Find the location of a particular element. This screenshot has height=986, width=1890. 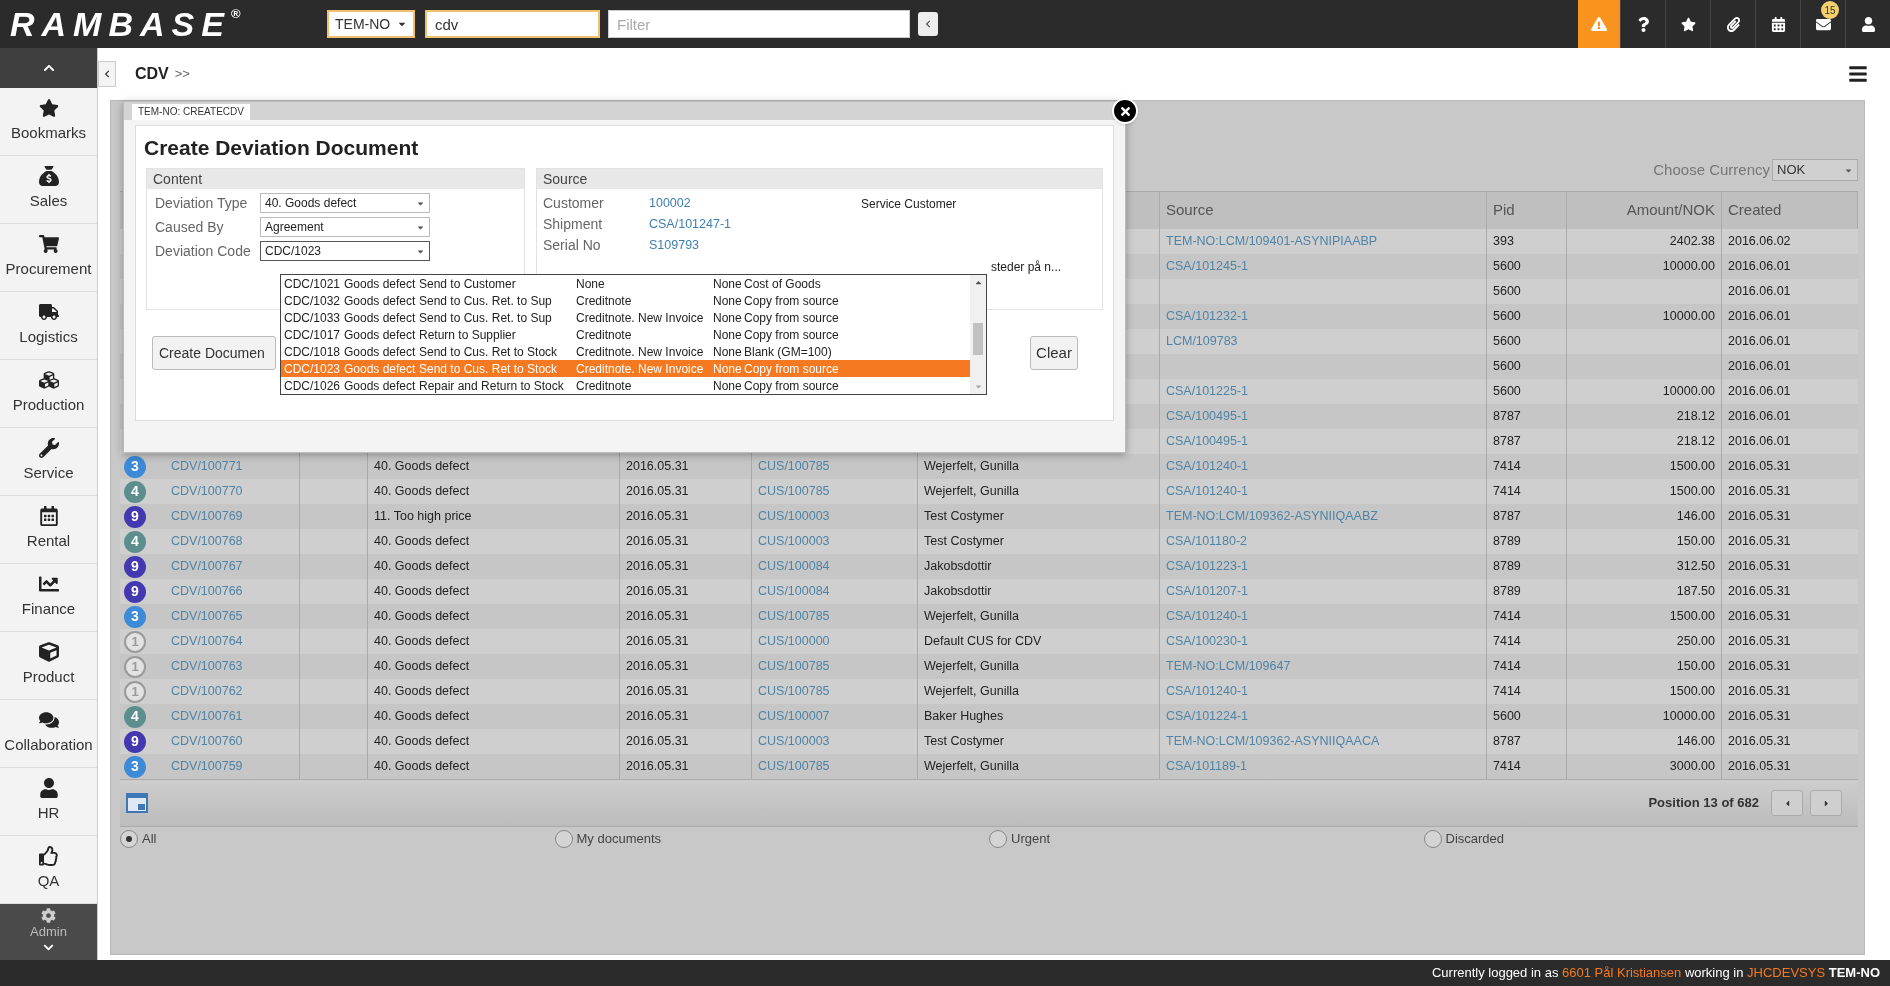

field-link: CSA/101247-1 is located at coordinates (755, 224).